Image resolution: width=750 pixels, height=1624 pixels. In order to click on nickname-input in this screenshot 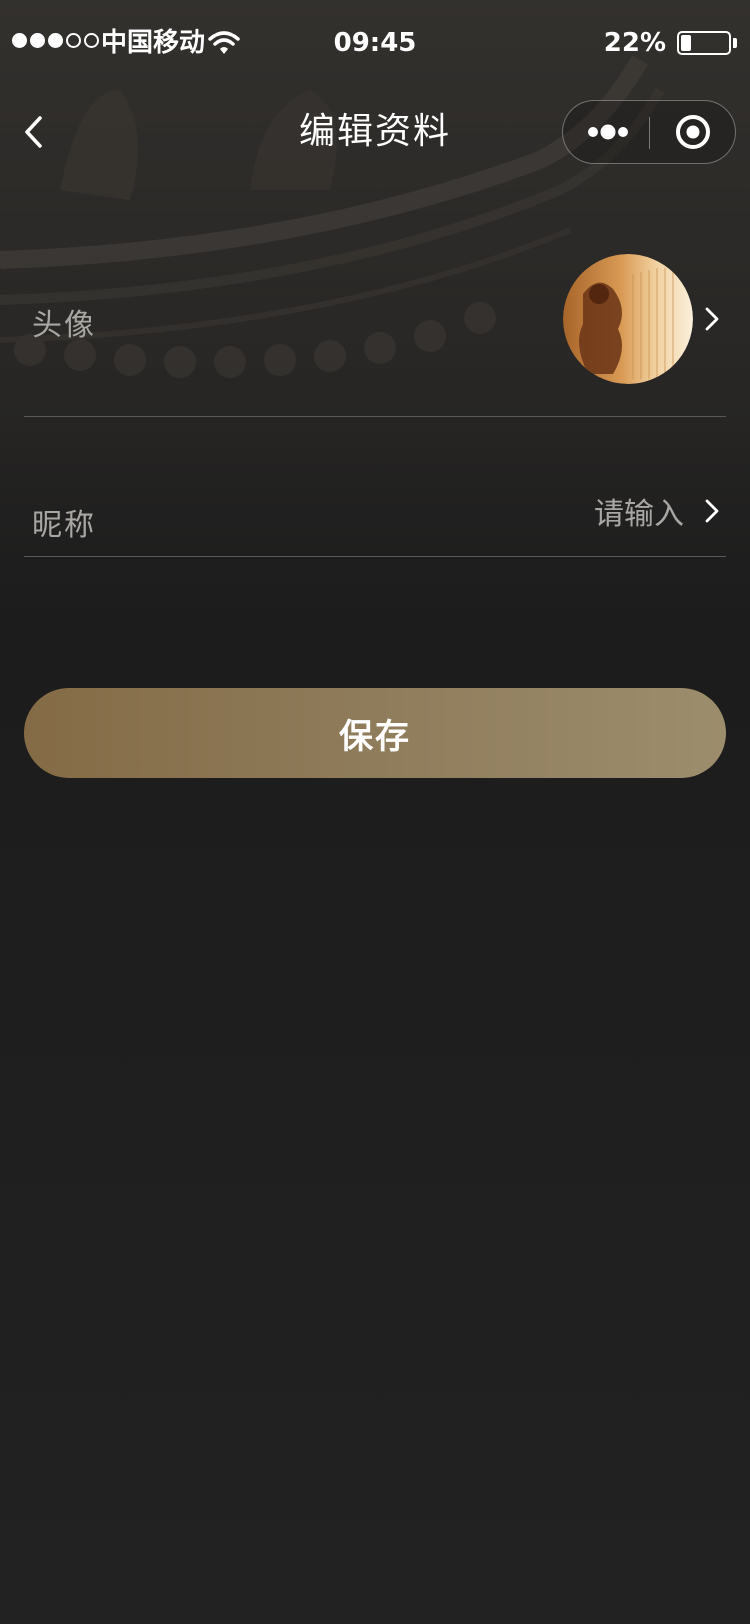, I will do `click(504, 514)`.